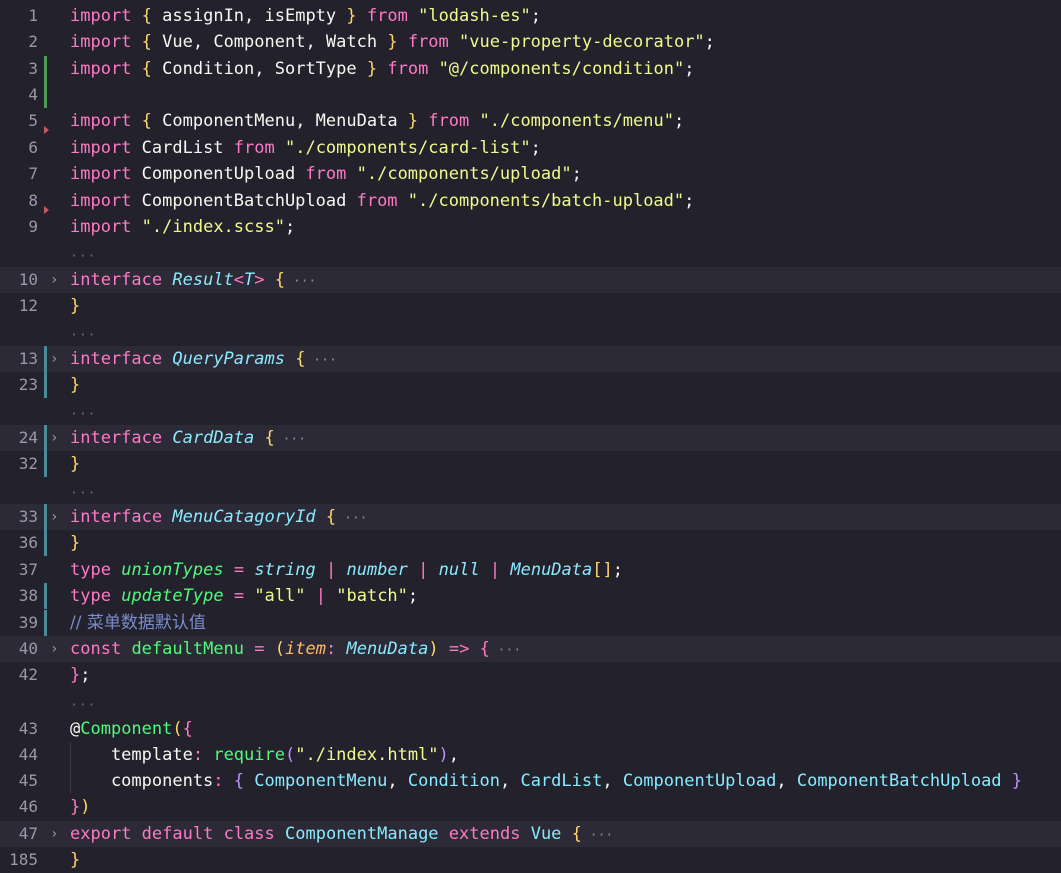  I want to click on code-text: interface MenuCatagoryId { ···, so click(218, 518).